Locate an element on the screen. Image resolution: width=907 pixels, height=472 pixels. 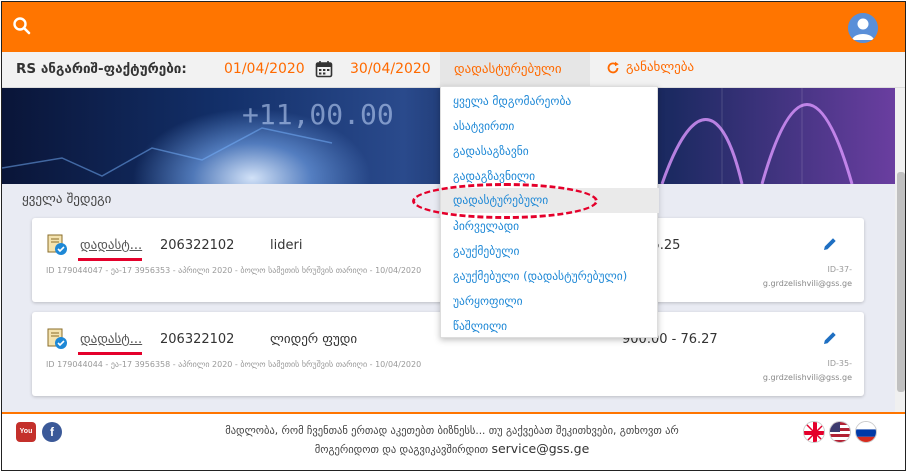
dropdown-option: ასატვირთი is located at coordinates (550, 126).